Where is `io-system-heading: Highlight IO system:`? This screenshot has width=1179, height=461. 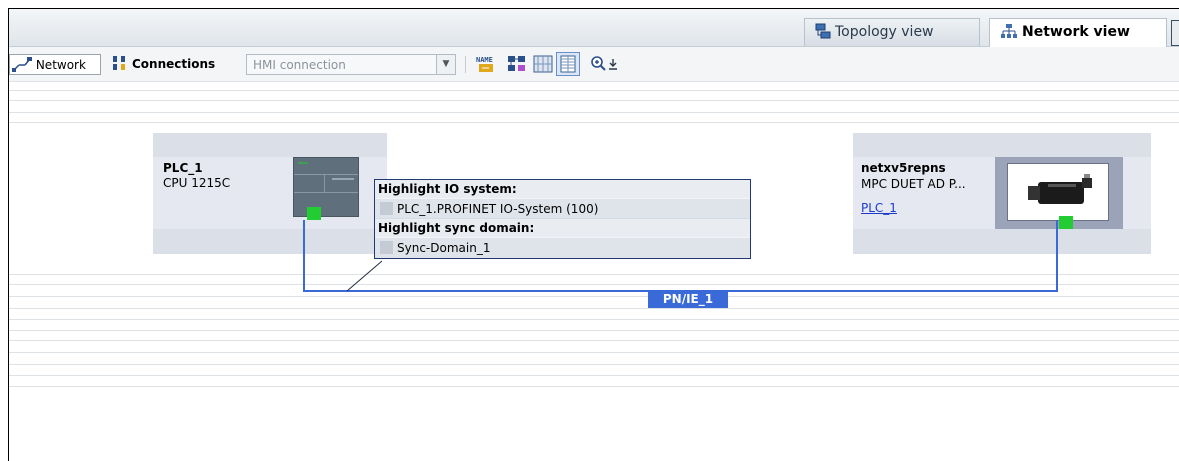 io-system-heading: Highlight IO system: is located at coordinates (562, 189).